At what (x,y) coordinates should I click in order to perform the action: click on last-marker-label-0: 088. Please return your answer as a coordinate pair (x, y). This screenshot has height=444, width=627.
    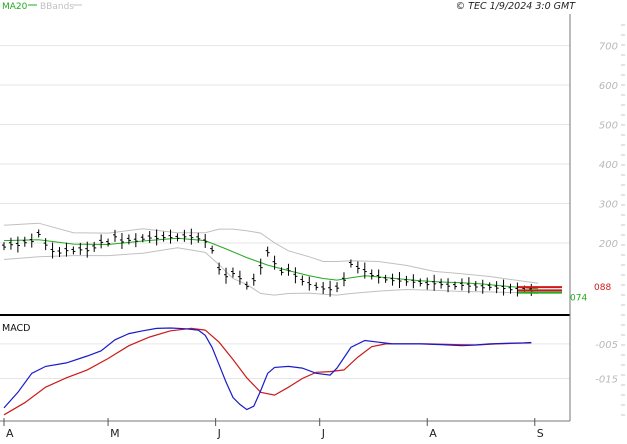
    Looking at the image, I should click on (602, 288).